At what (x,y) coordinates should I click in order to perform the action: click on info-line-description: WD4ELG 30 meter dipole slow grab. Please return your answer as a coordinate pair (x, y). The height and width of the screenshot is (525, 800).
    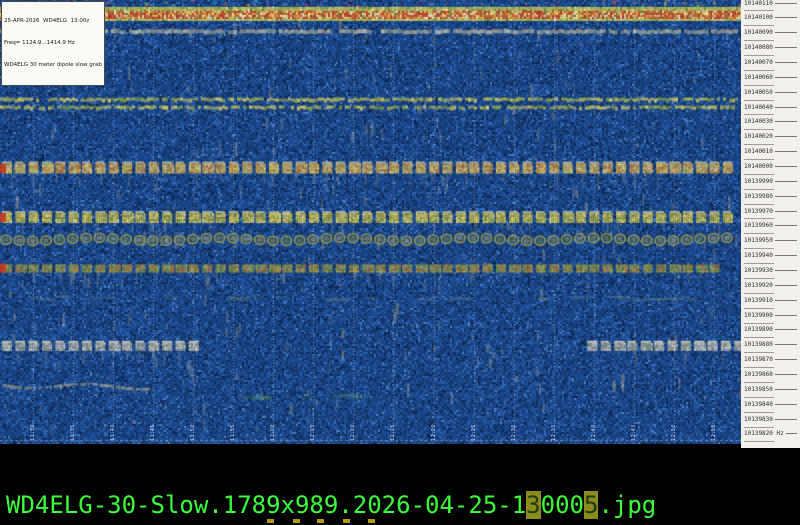
    Looking at the image, I should click on (53, 65).